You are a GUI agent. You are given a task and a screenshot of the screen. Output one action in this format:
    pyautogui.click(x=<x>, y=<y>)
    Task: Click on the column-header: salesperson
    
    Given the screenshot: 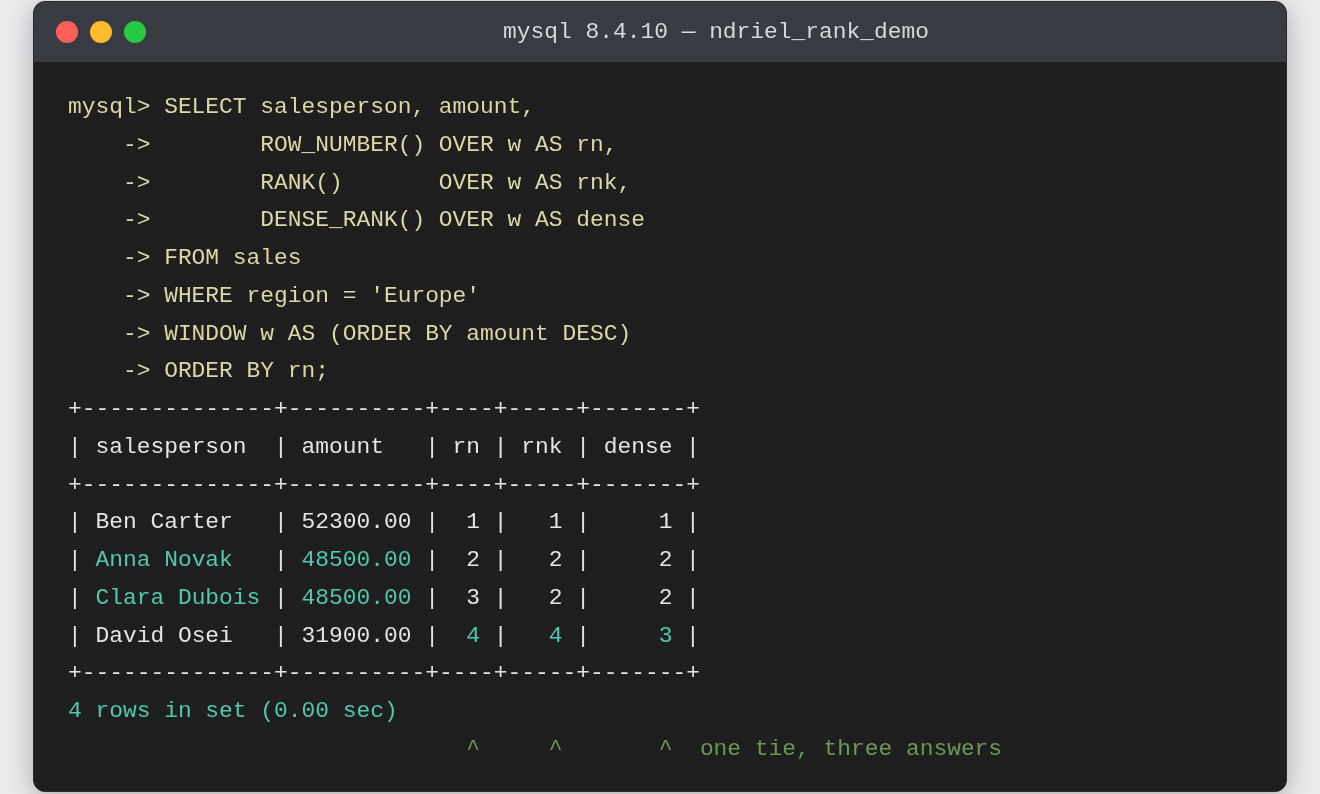 What is the action you would take?
    pyautogui.click(x=171, y=447)
    